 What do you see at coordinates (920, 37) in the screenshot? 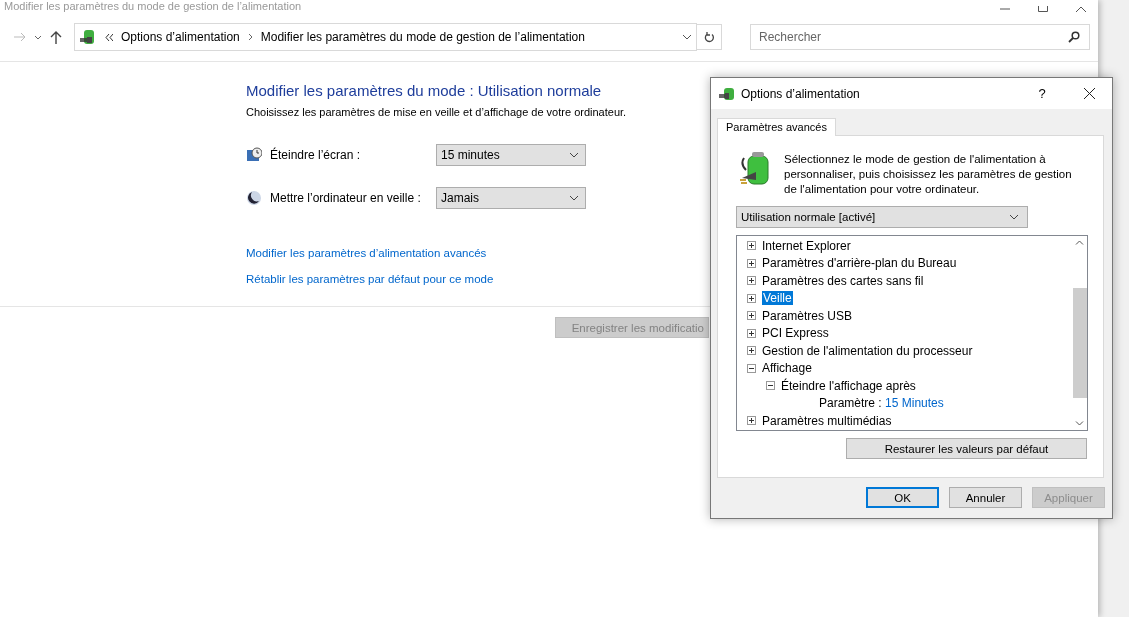
I see `search-field: Rechercher` at bounding box center [920, 37].